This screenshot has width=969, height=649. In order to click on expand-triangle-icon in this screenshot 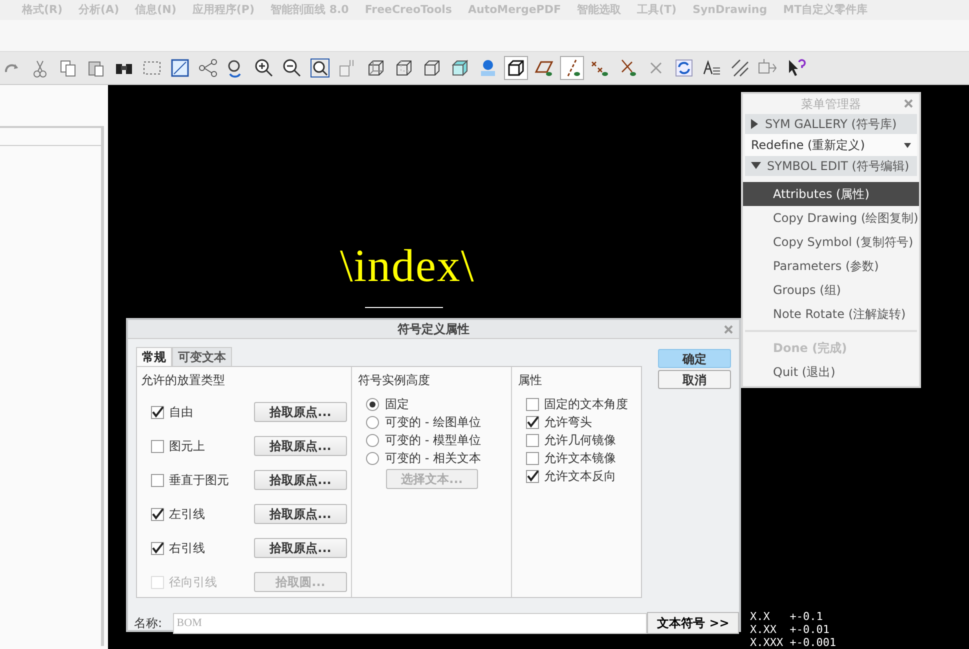, I will do `click(755, 124)`.